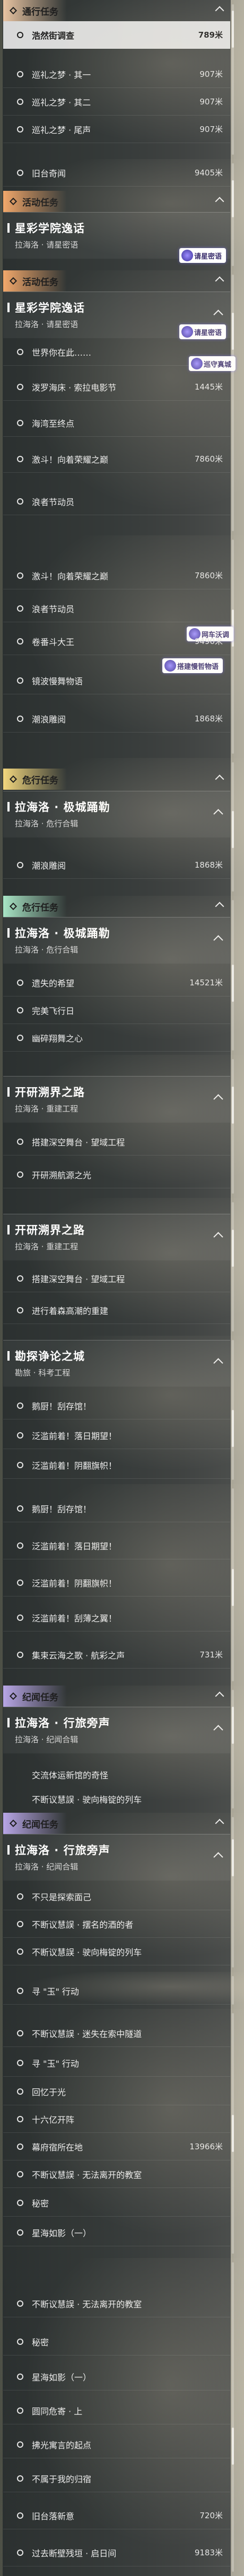 This screenshot has width=244, height=2576. I want to click on section-header-bounty: 危行任务, so click(117, 779).